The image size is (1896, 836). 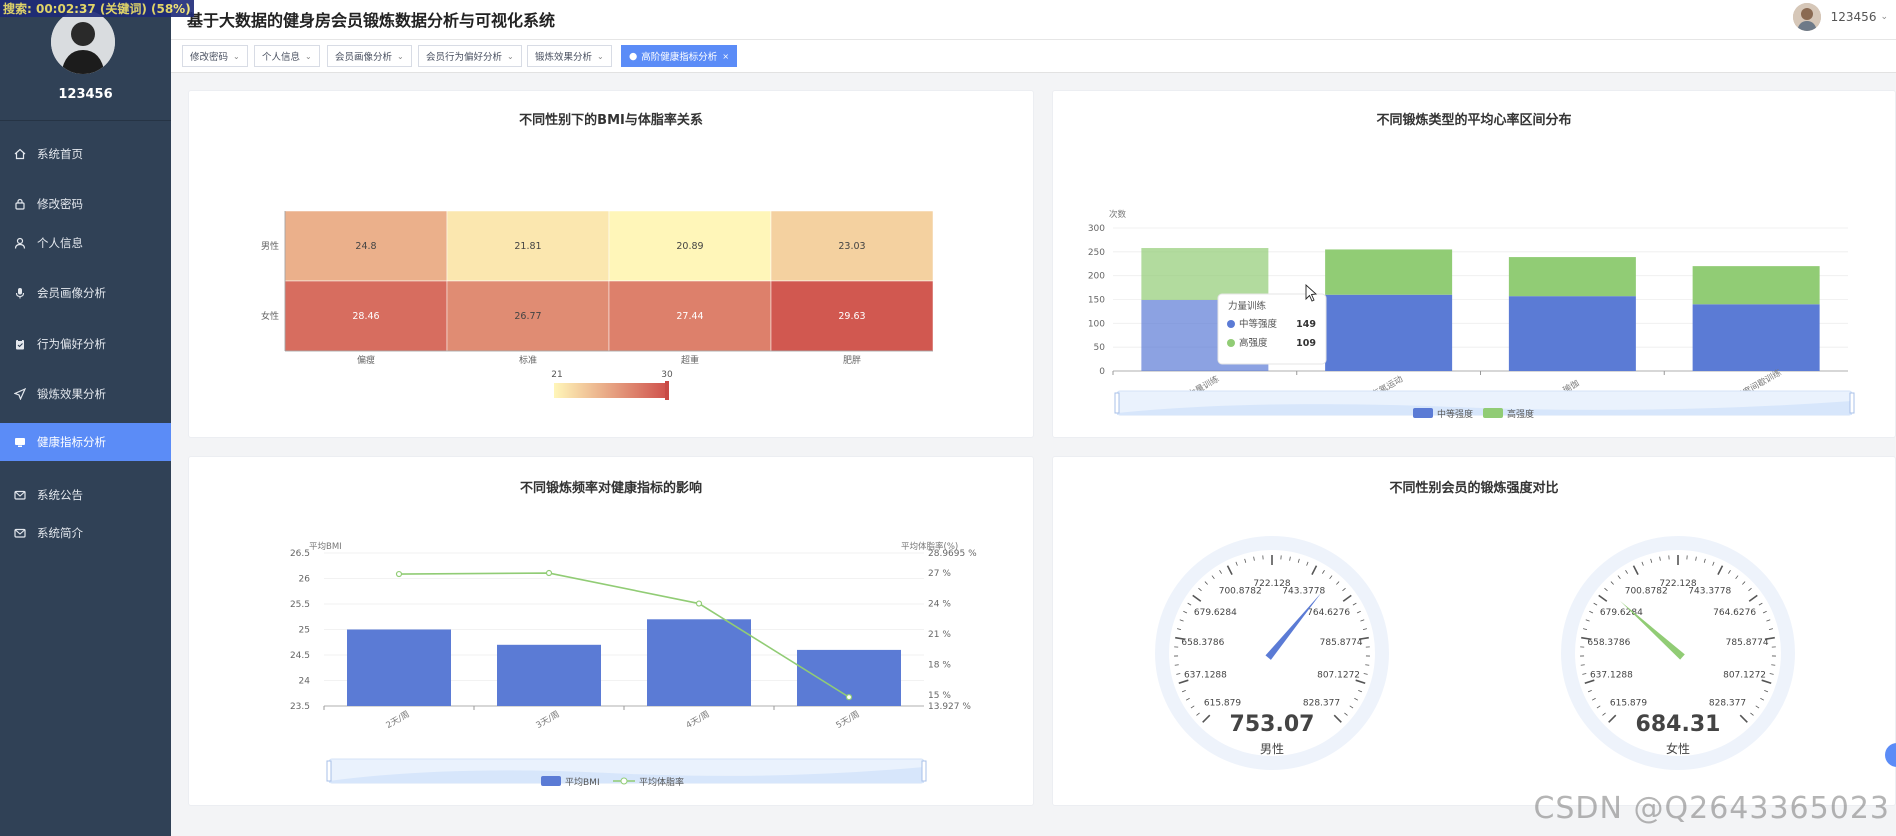 What do you see at coordinates (1727, 703) in the screenshot?
I see `gauge-scale-label: 828.377` at bounding box center [1727, 703].